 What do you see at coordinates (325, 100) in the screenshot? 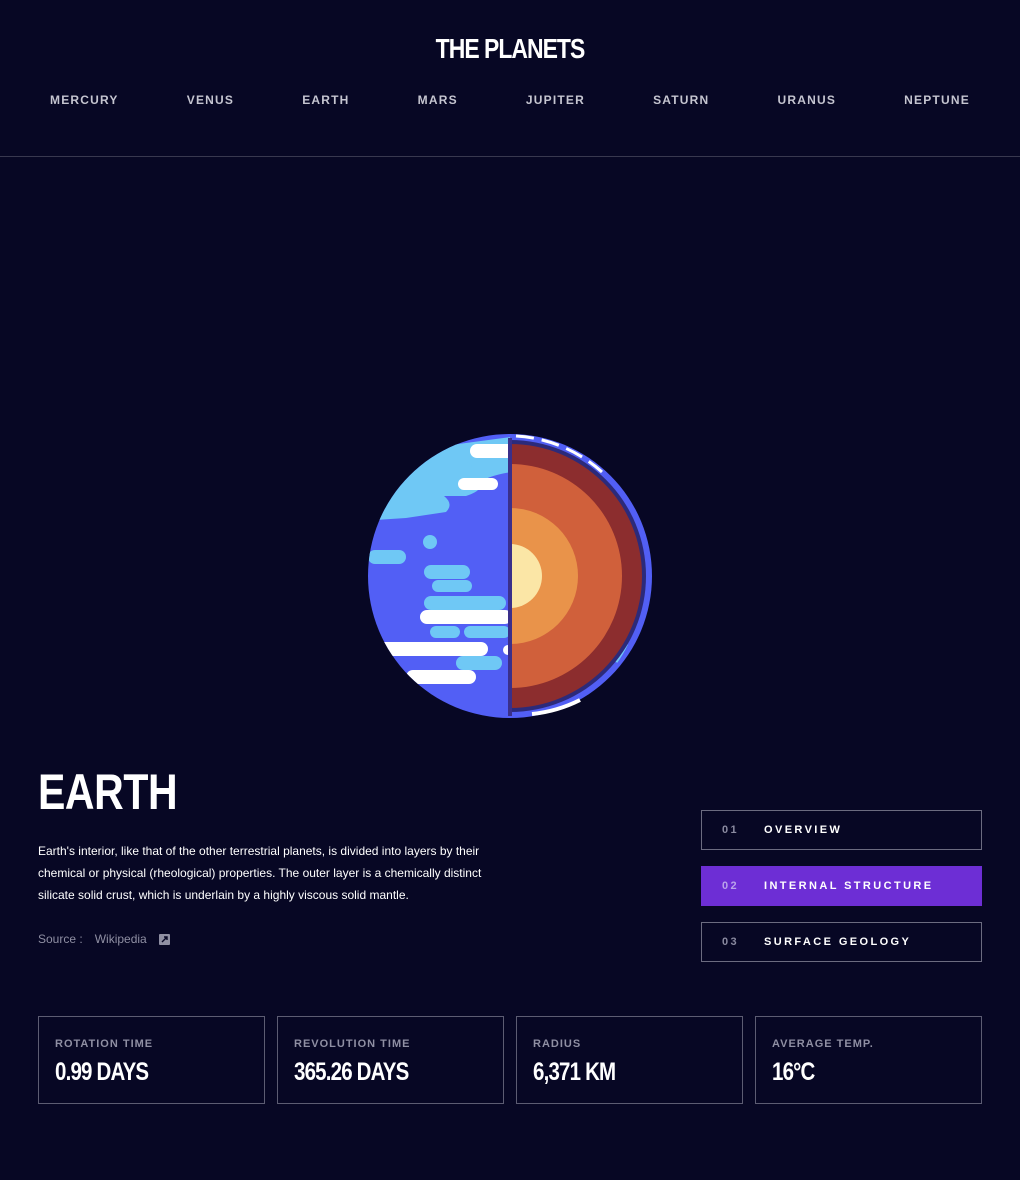
I see `nav-earth: EARTH` at bounding box center [325, 100].